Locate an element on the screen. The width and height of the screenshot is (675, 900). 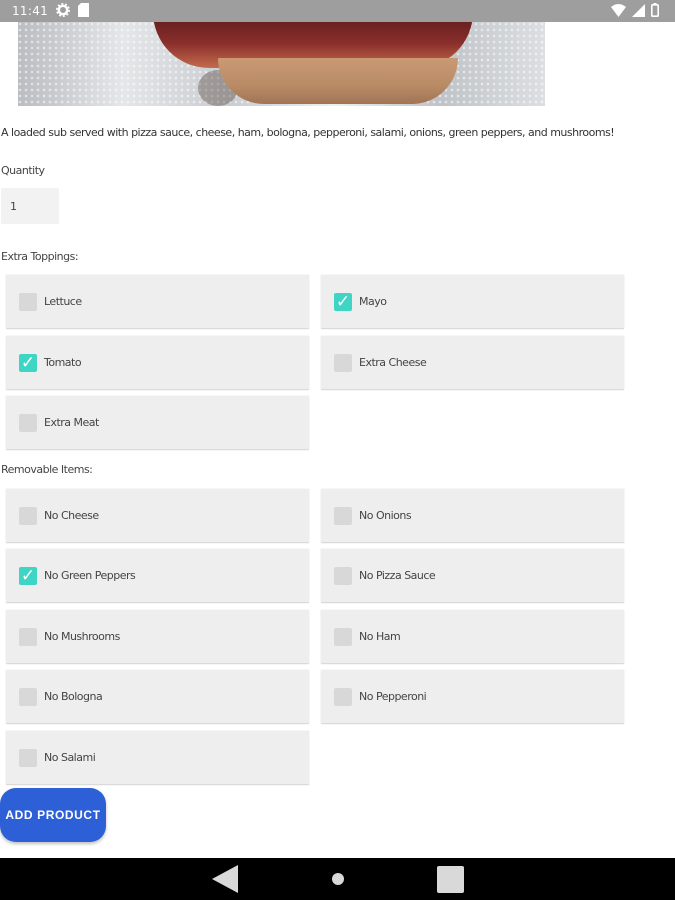
topping-option-extra-meat: Extra Meat is located at coordinates (157, 422).